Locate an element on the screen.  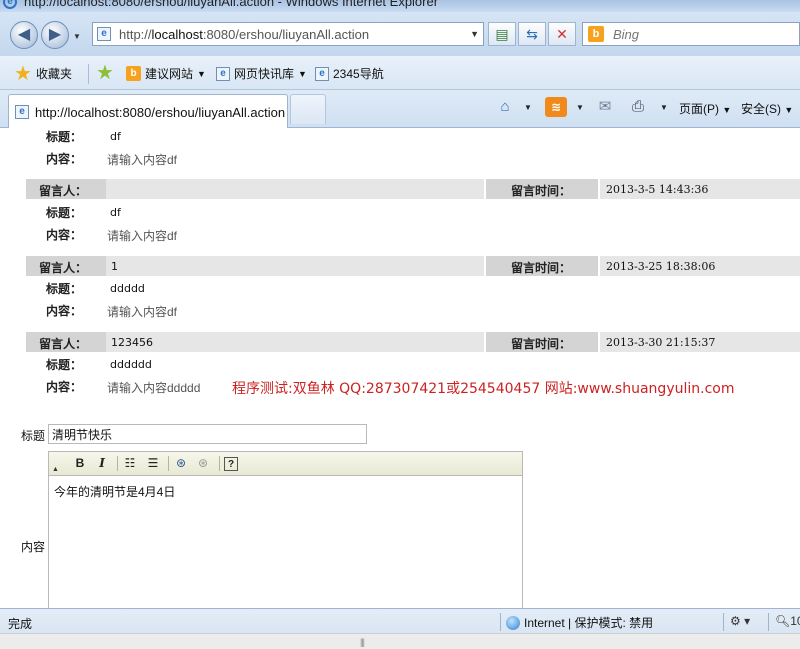
fav-item-label: 网页快讯库 is located at coordinates (264, 74).